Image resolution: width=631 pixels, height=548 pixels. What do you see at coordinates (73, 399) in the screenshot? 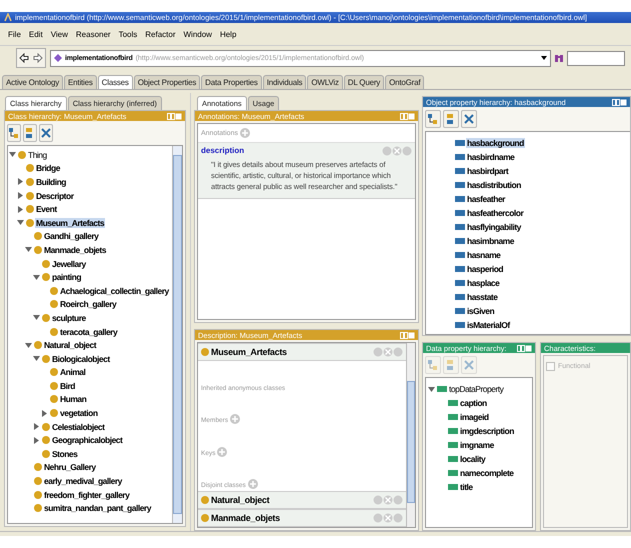
I see `tree-item: Human` at bounding box center [73, 399].